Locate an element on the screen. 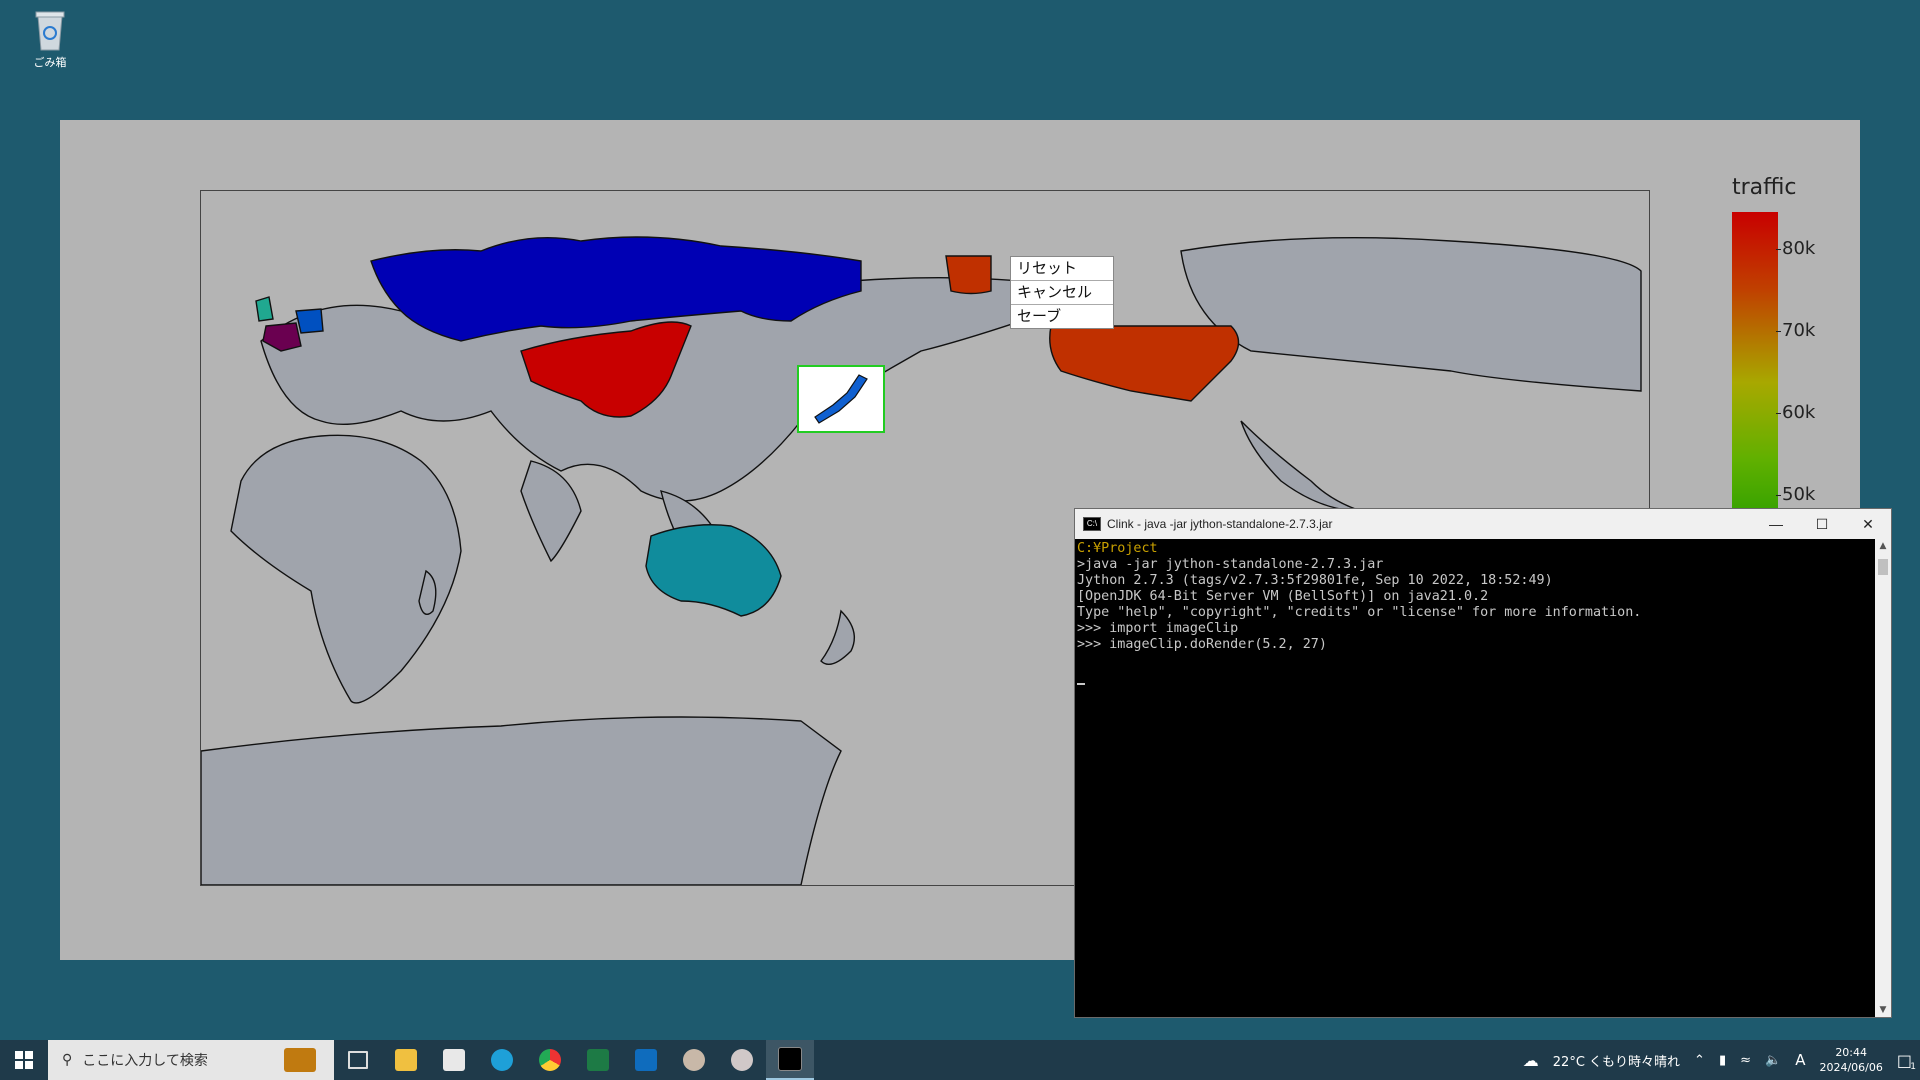  explorer-button is located at coordinates (406, 1060).